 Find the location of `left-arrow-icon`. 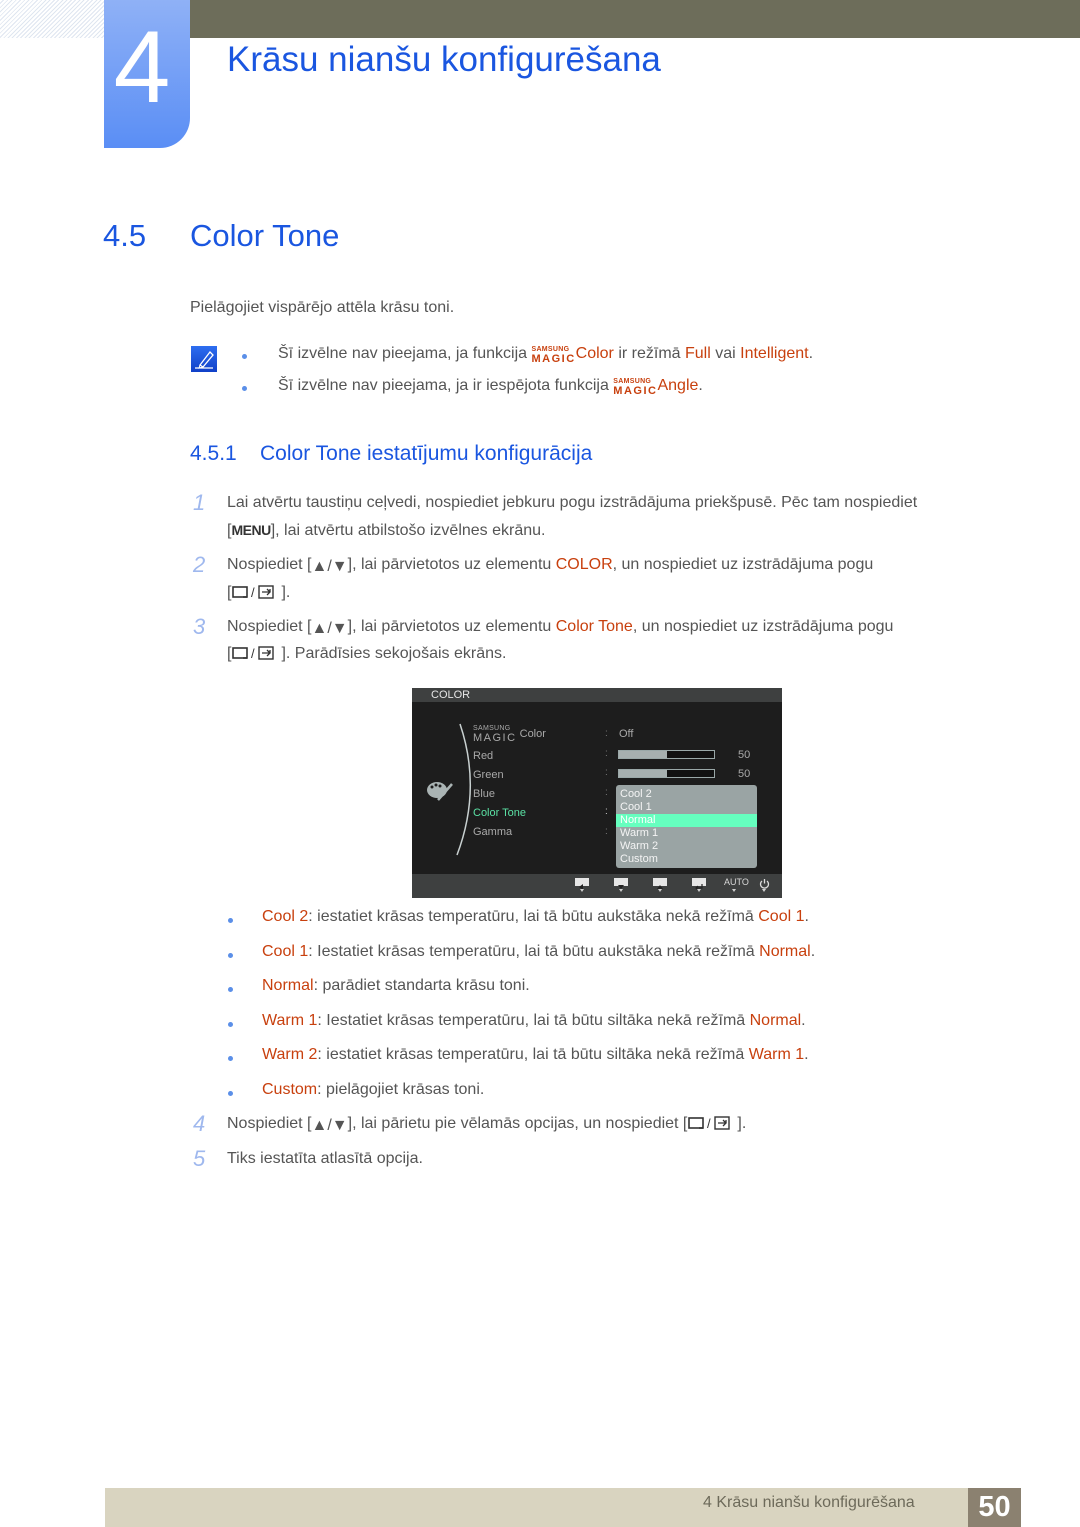

left-arrow-icon is located at coordinates (582, 884).